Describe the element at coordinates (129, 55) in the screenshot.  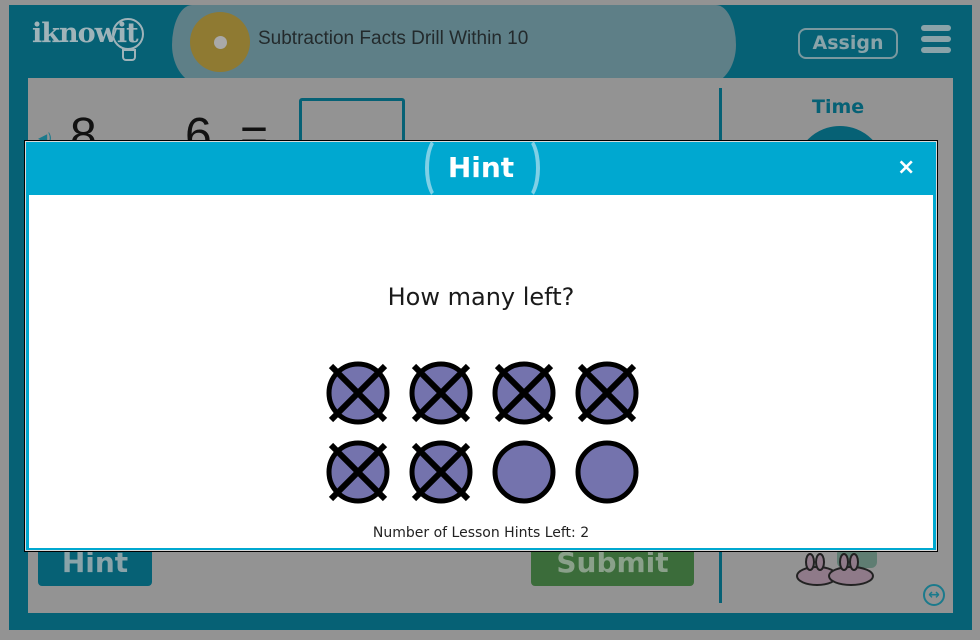
I see `lightbulb-base-icon` at that location.